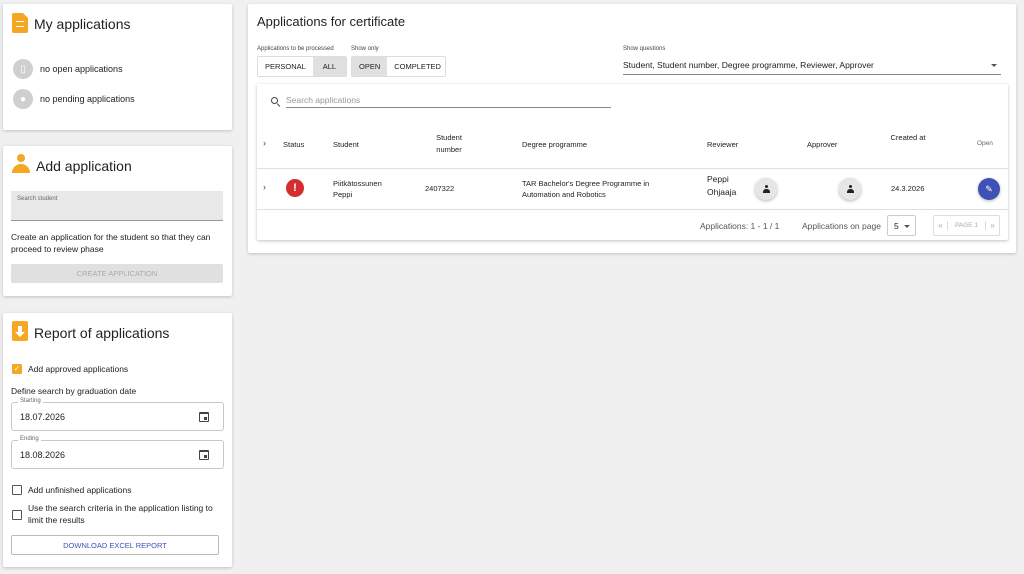 The width and height of the screenshot is (1024, 574). I want to click on show-only-toggle: OPEN COMPLETED, so click(398, 66).